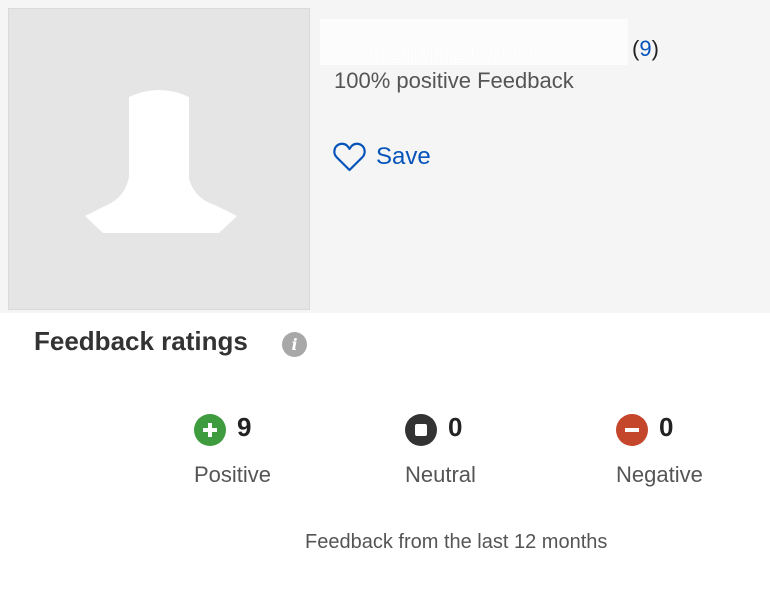  What do you see at coordinates (655, 48) in the screenshot?
I see `feedback-score-close: )` at bounding box center [655, 48].